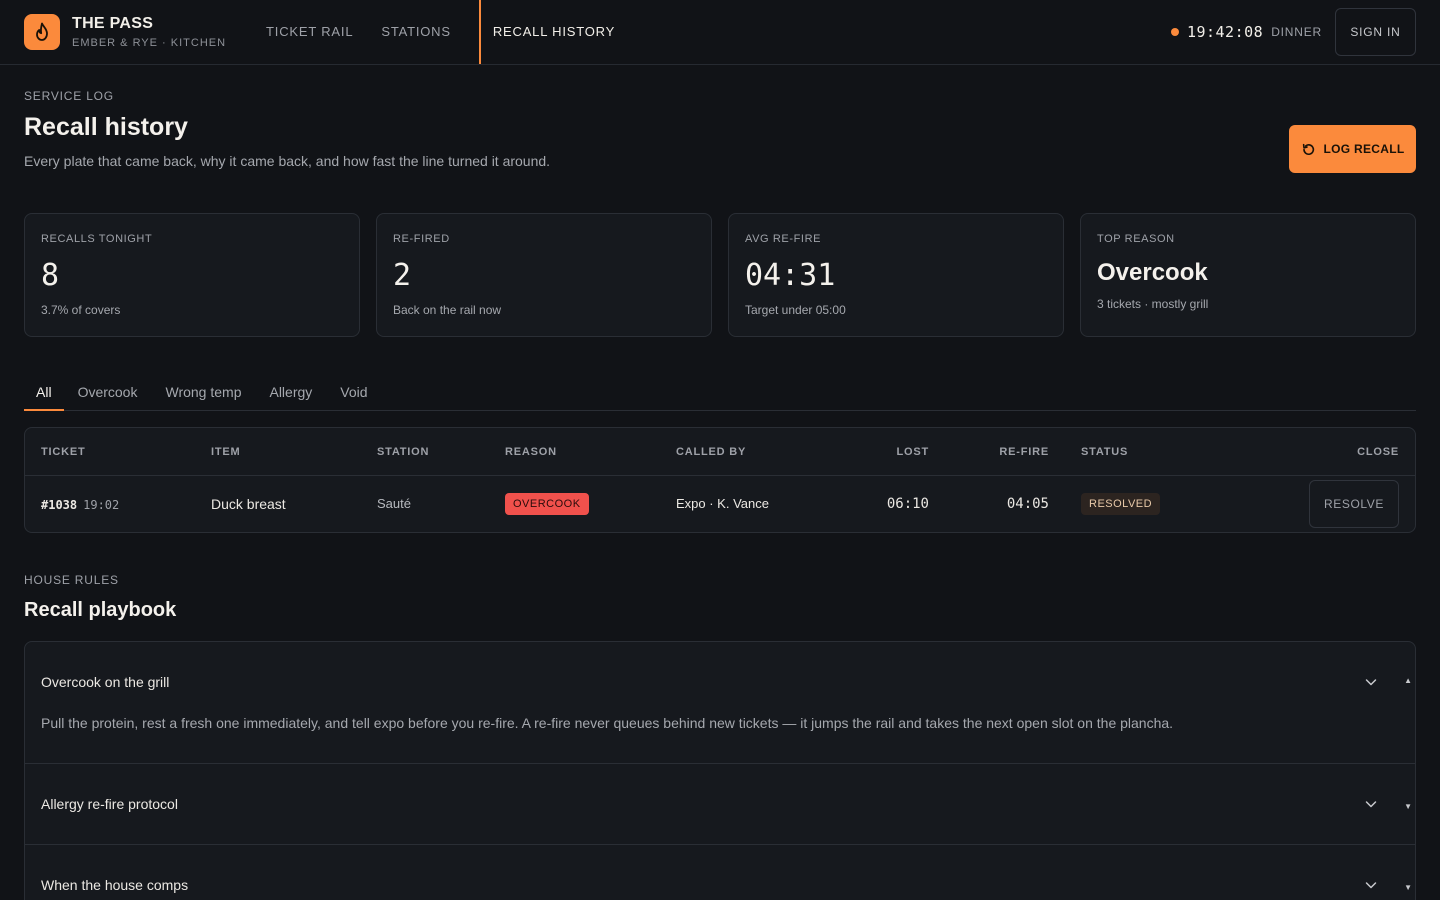 This screenshot has height=900, width=1440. I want to click on ticket-time: 19:02, so click(101, 505).